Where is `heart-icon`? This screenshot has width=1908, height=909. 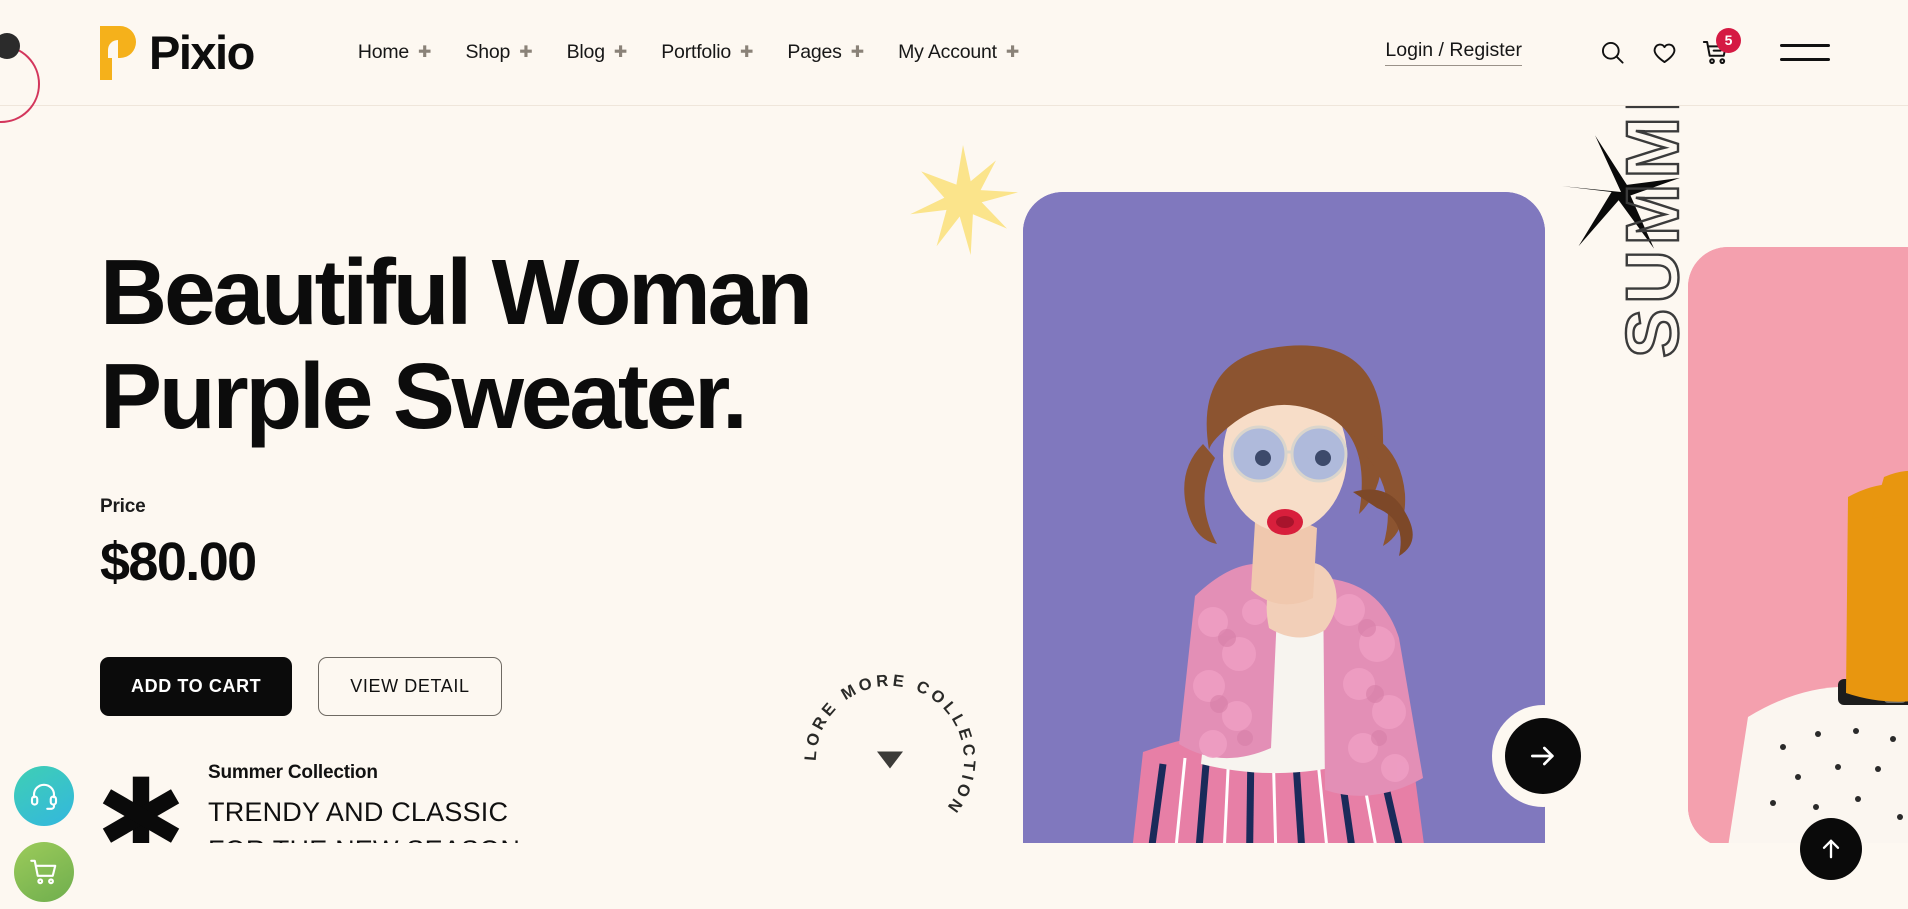 heart-icon is located at coordinates (1664, 52).